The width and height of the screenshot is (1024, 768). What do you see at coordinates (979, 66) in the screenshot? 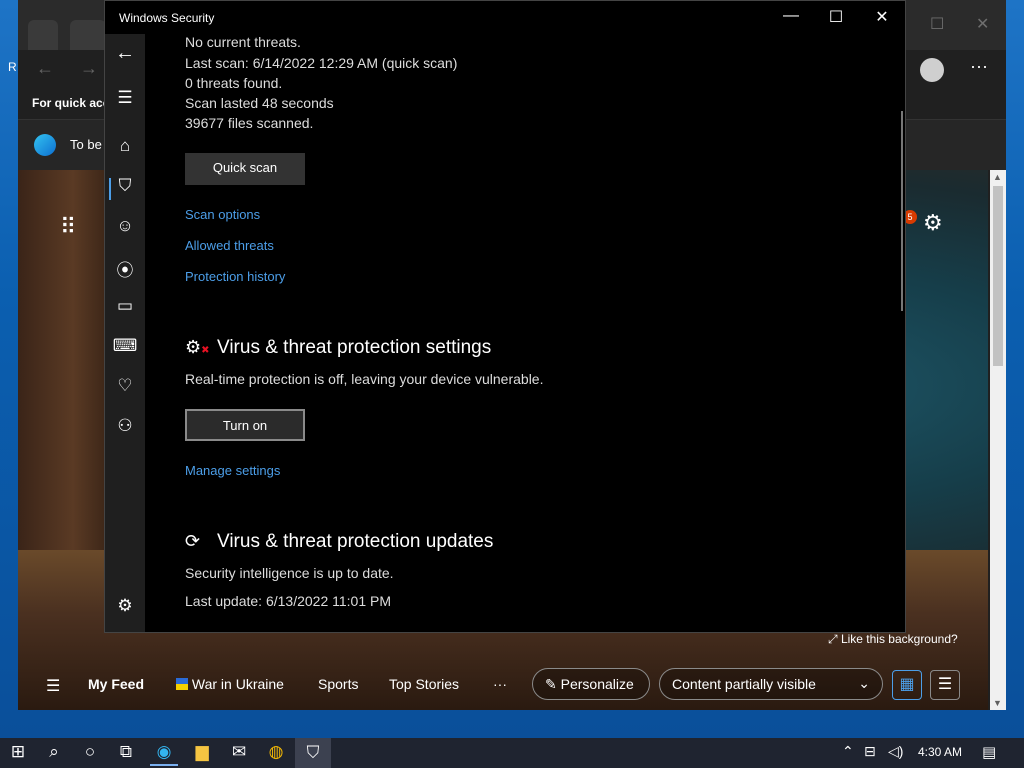
I see `more-options-icon: ···` at bounding box center [979, 66].